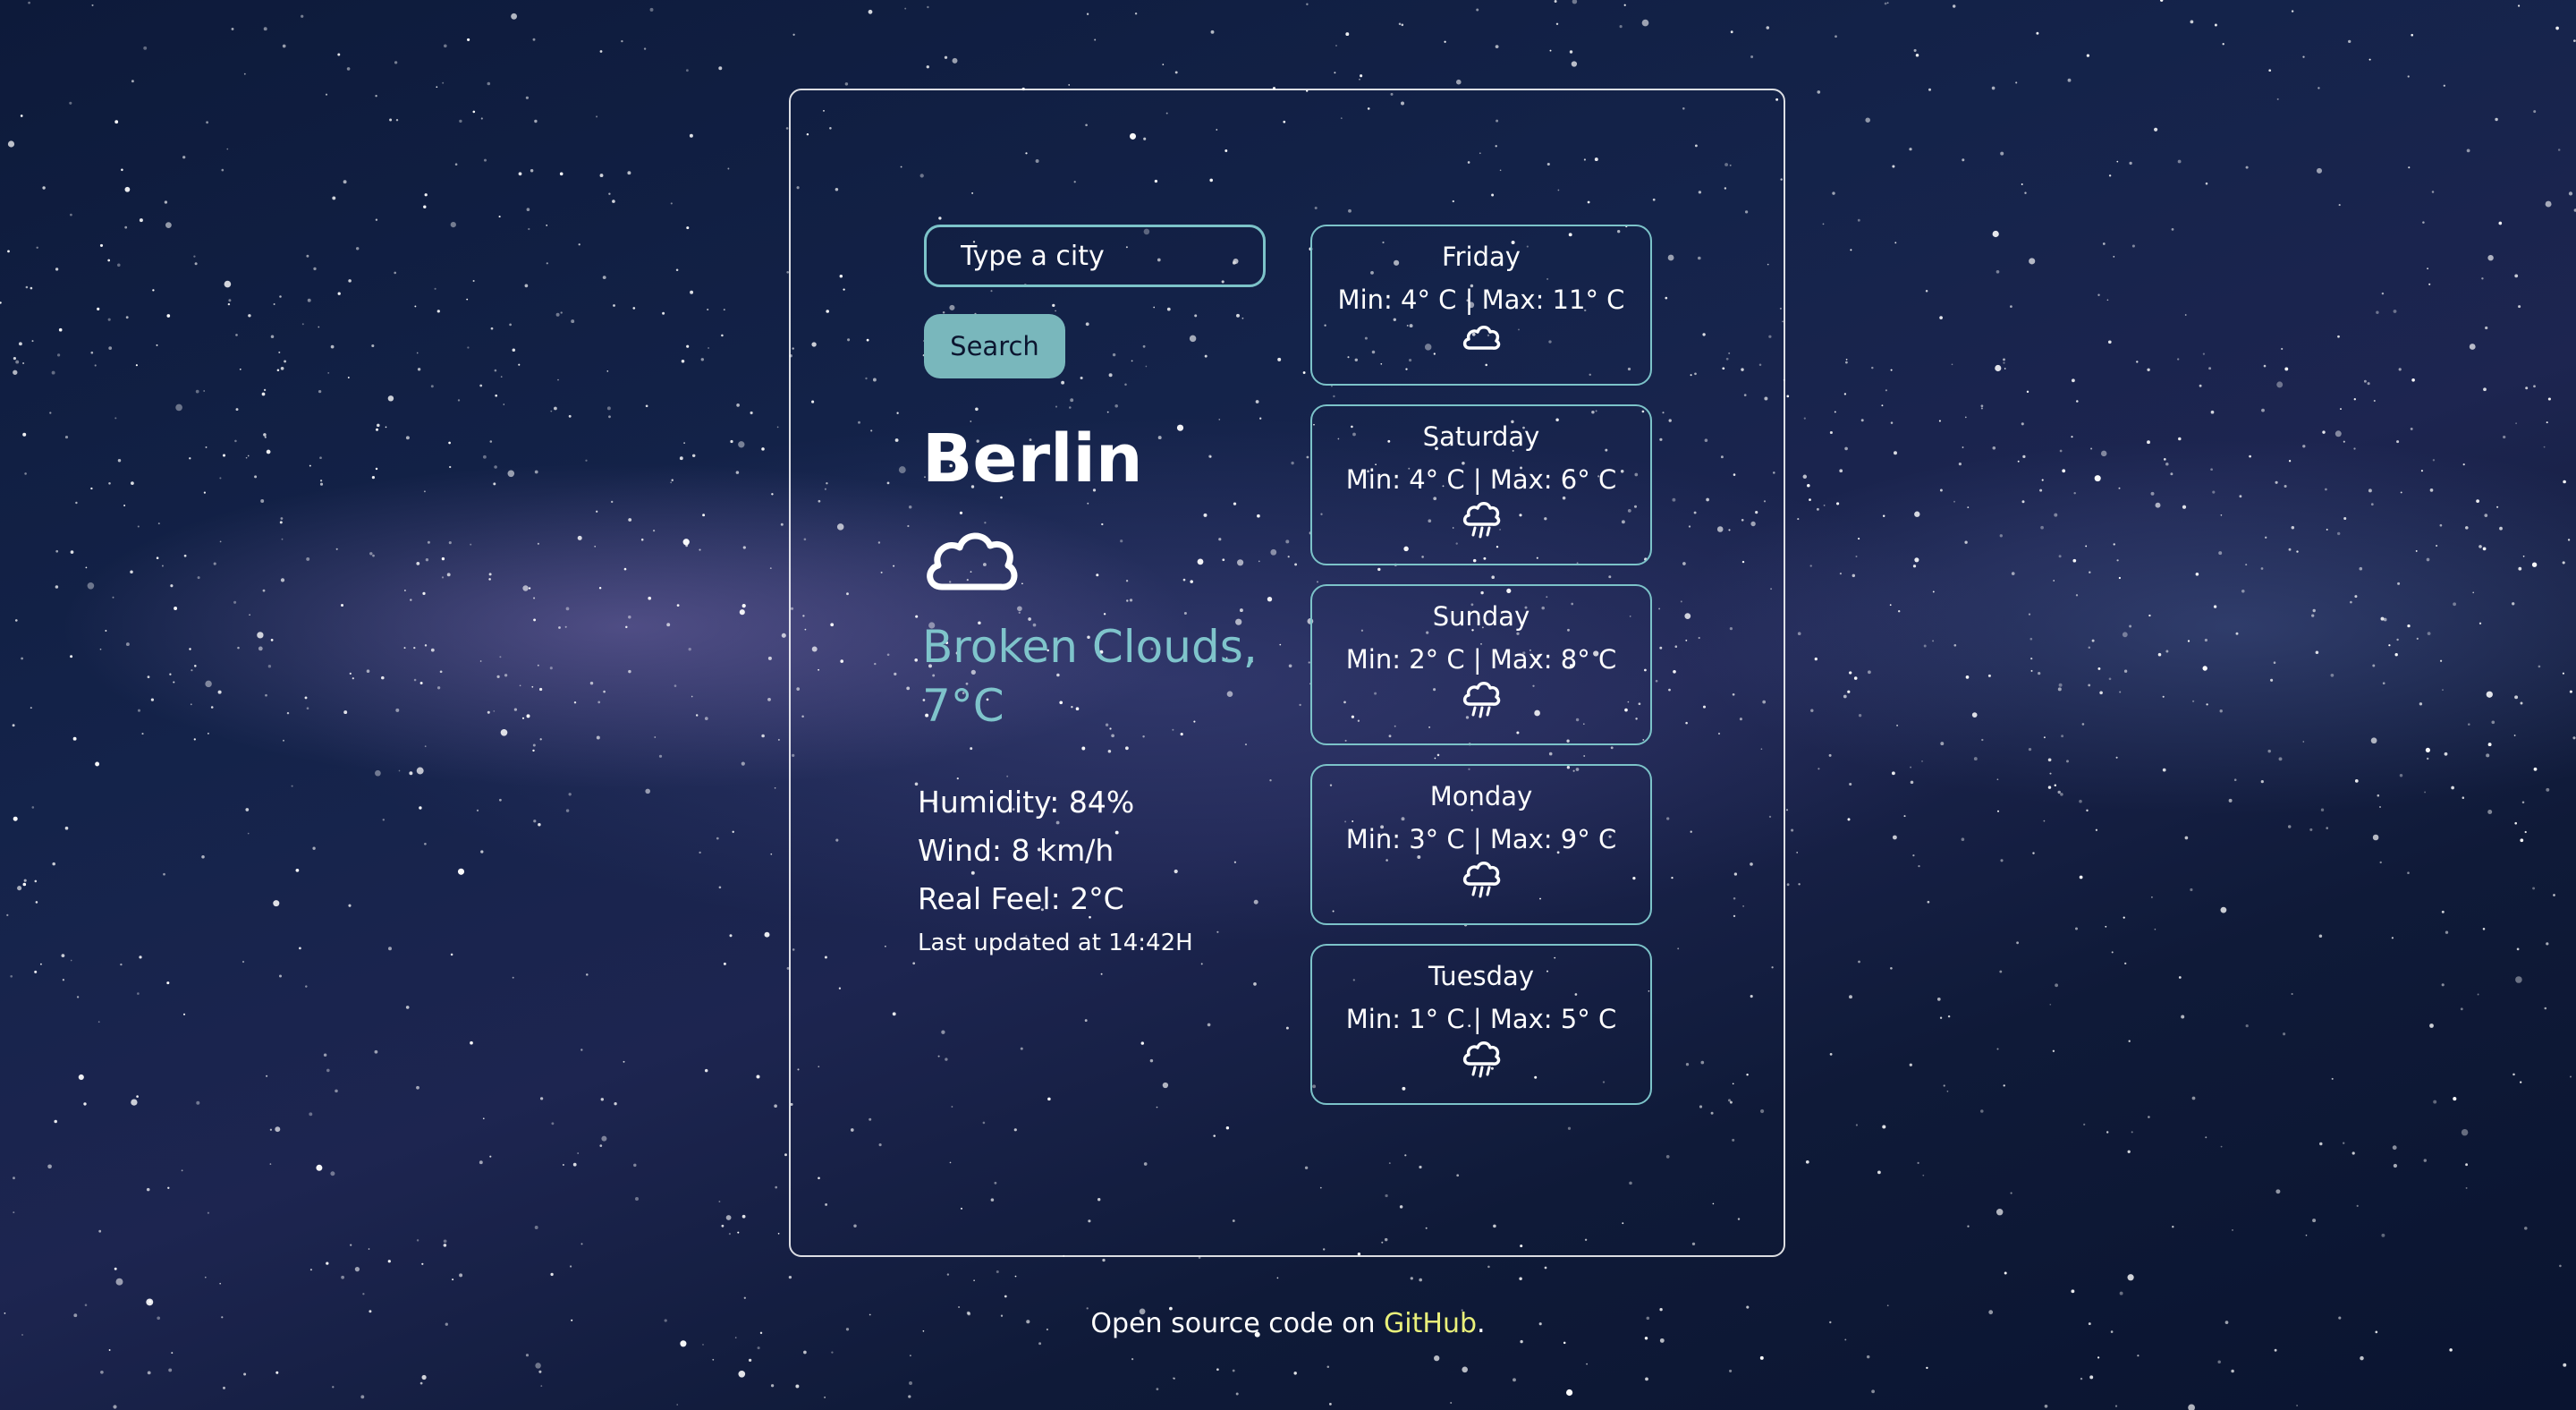 This screenshot has height=1410, width=2576. What do you see at coordinates (1481, 660) in the screenshot?
I see `forecast-temps: Min: 2° C | Max: 8° C` at bounding box center [1481, 660].